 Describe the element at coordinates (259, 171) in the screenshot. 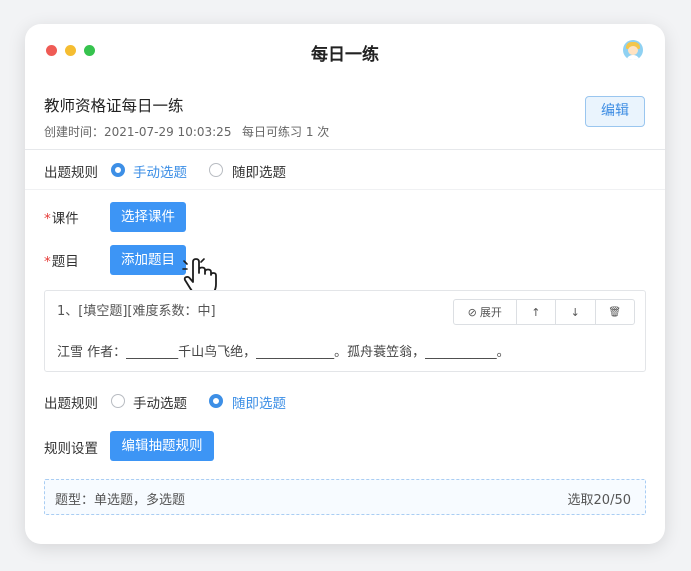

I see `radio-random-label: 随即选题` at that location.